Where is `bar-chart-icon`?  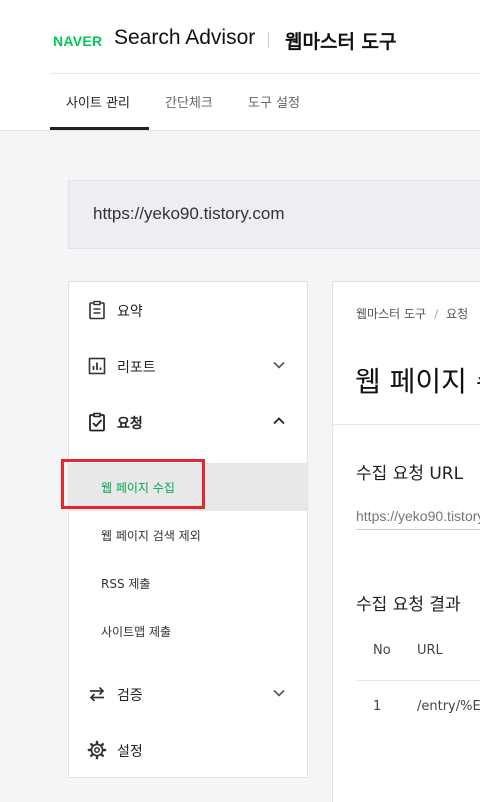 bar-chart-icon is located at coordinates (97, 366).